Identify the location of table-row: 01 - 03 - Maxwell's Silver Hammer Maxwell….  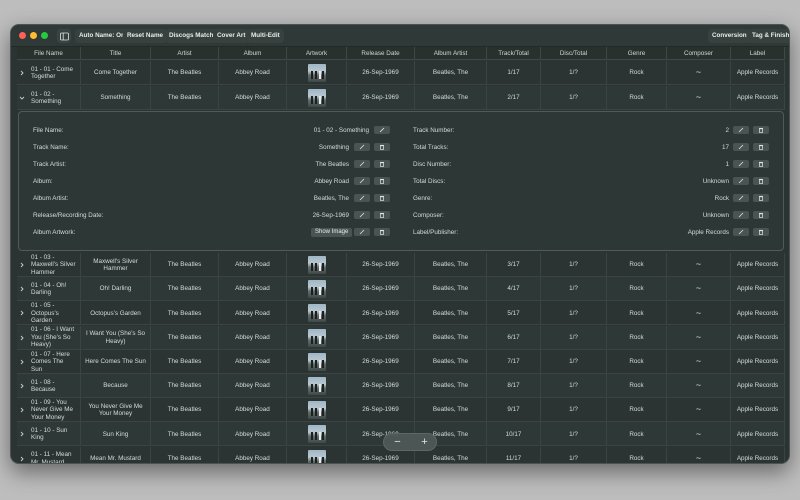
(401, 265).